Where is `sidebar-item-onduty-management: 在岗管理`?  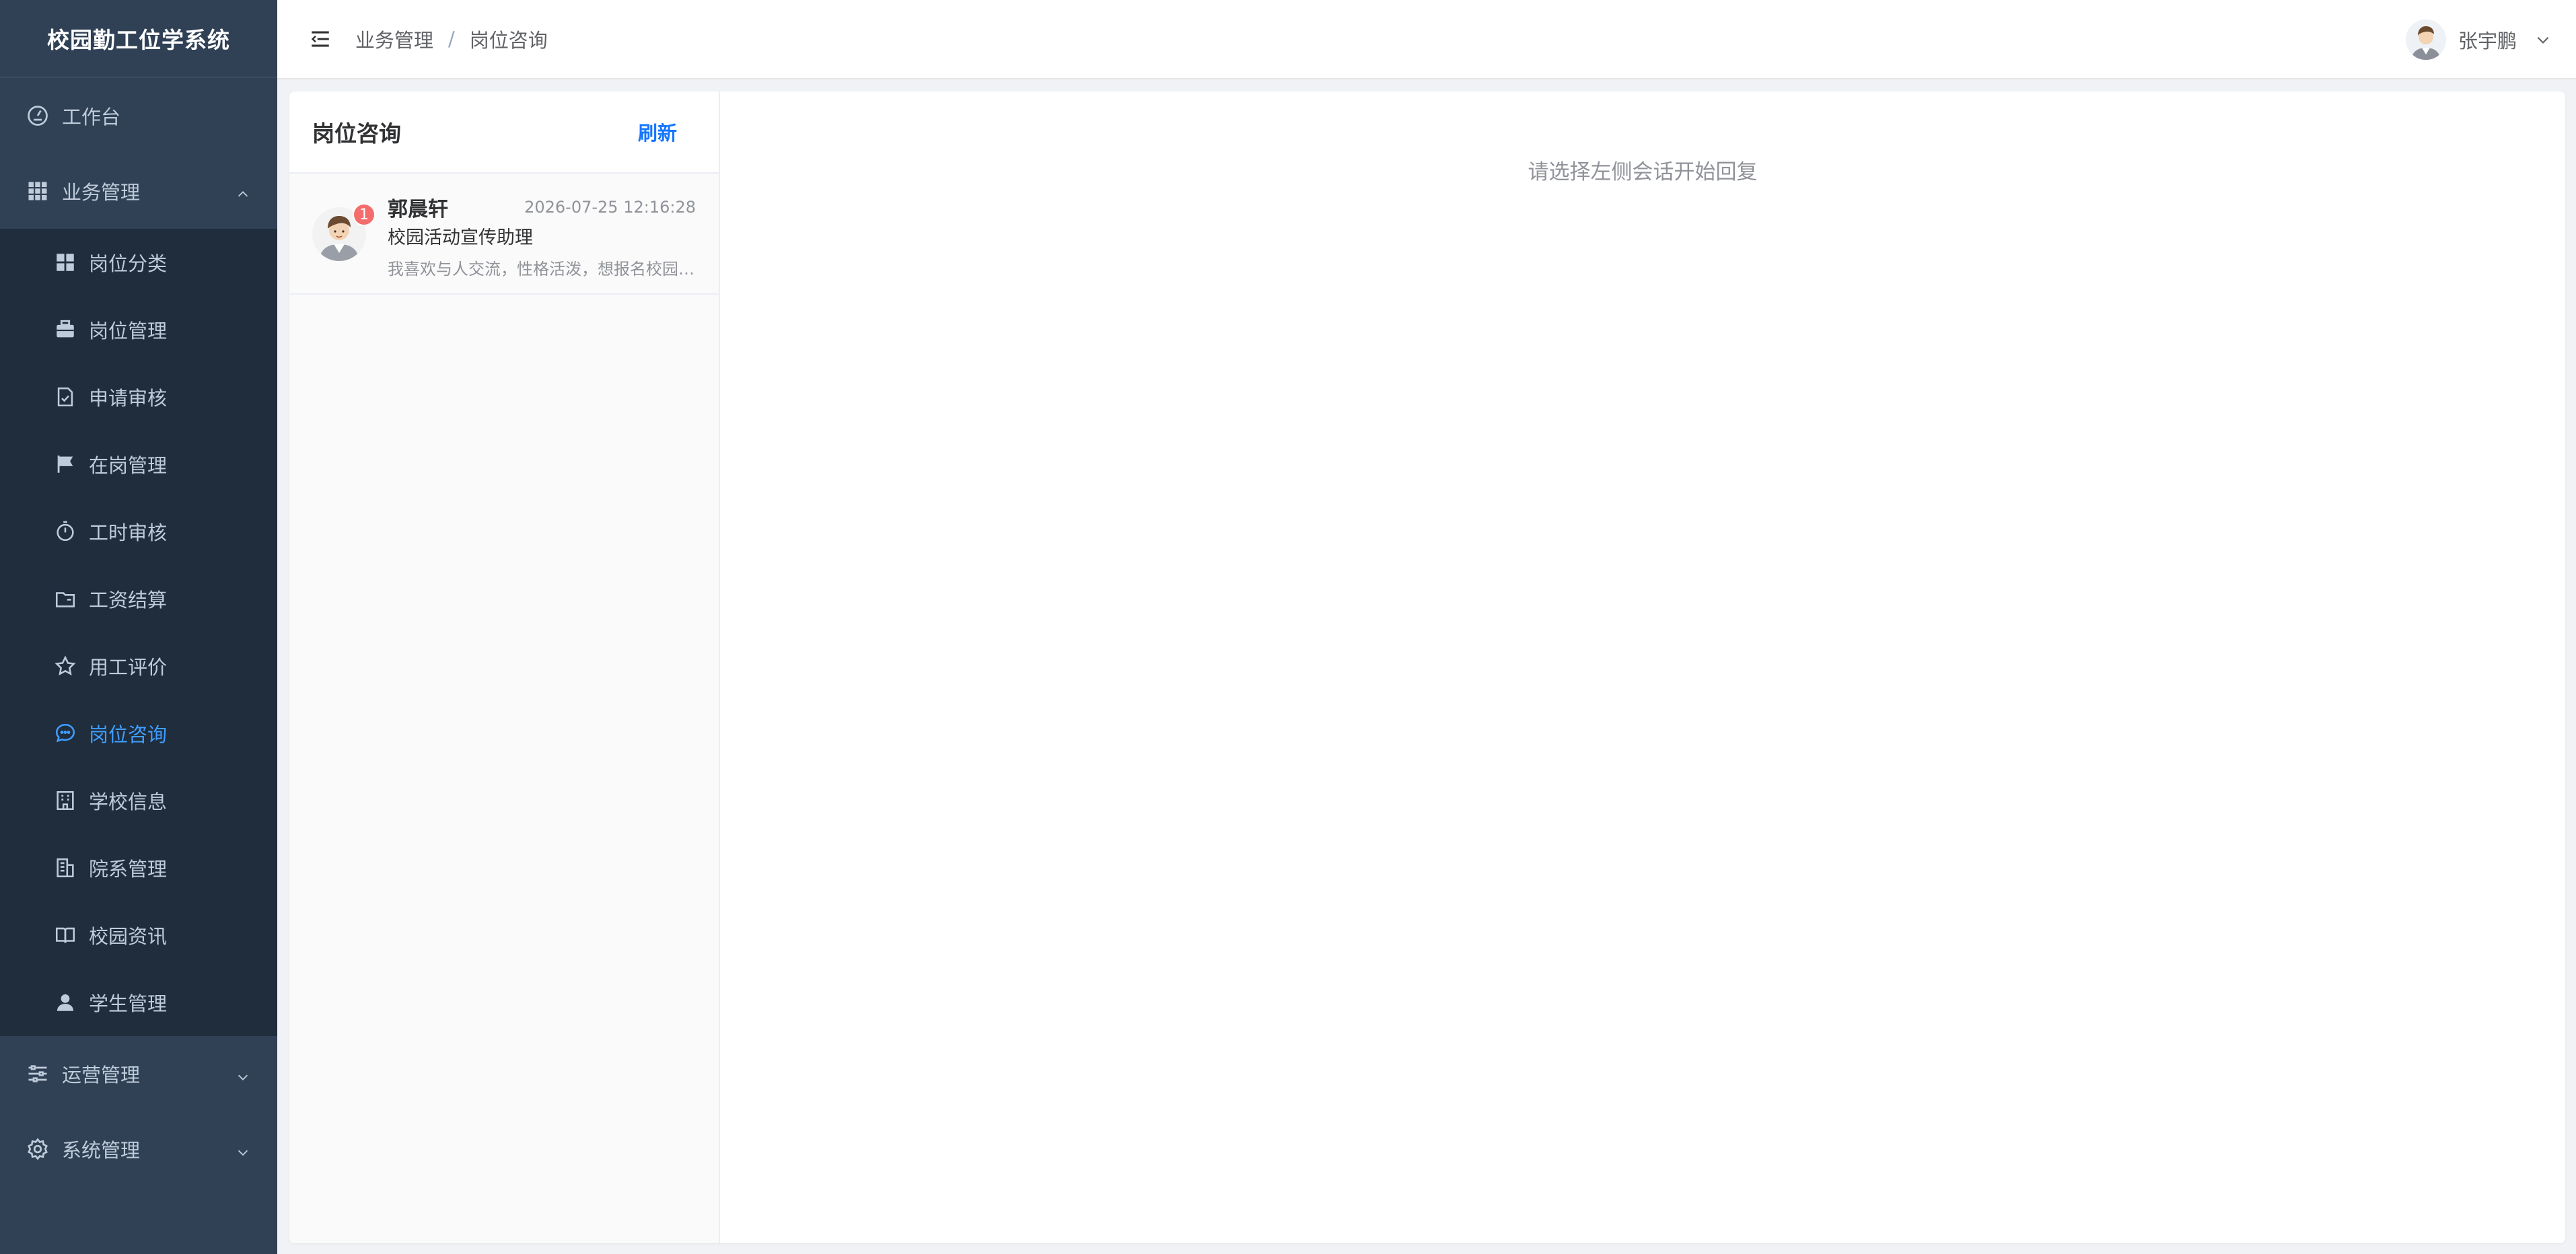
sidebar-item-onduty-management: 在岗管理 is located at coordinates (138, 464).